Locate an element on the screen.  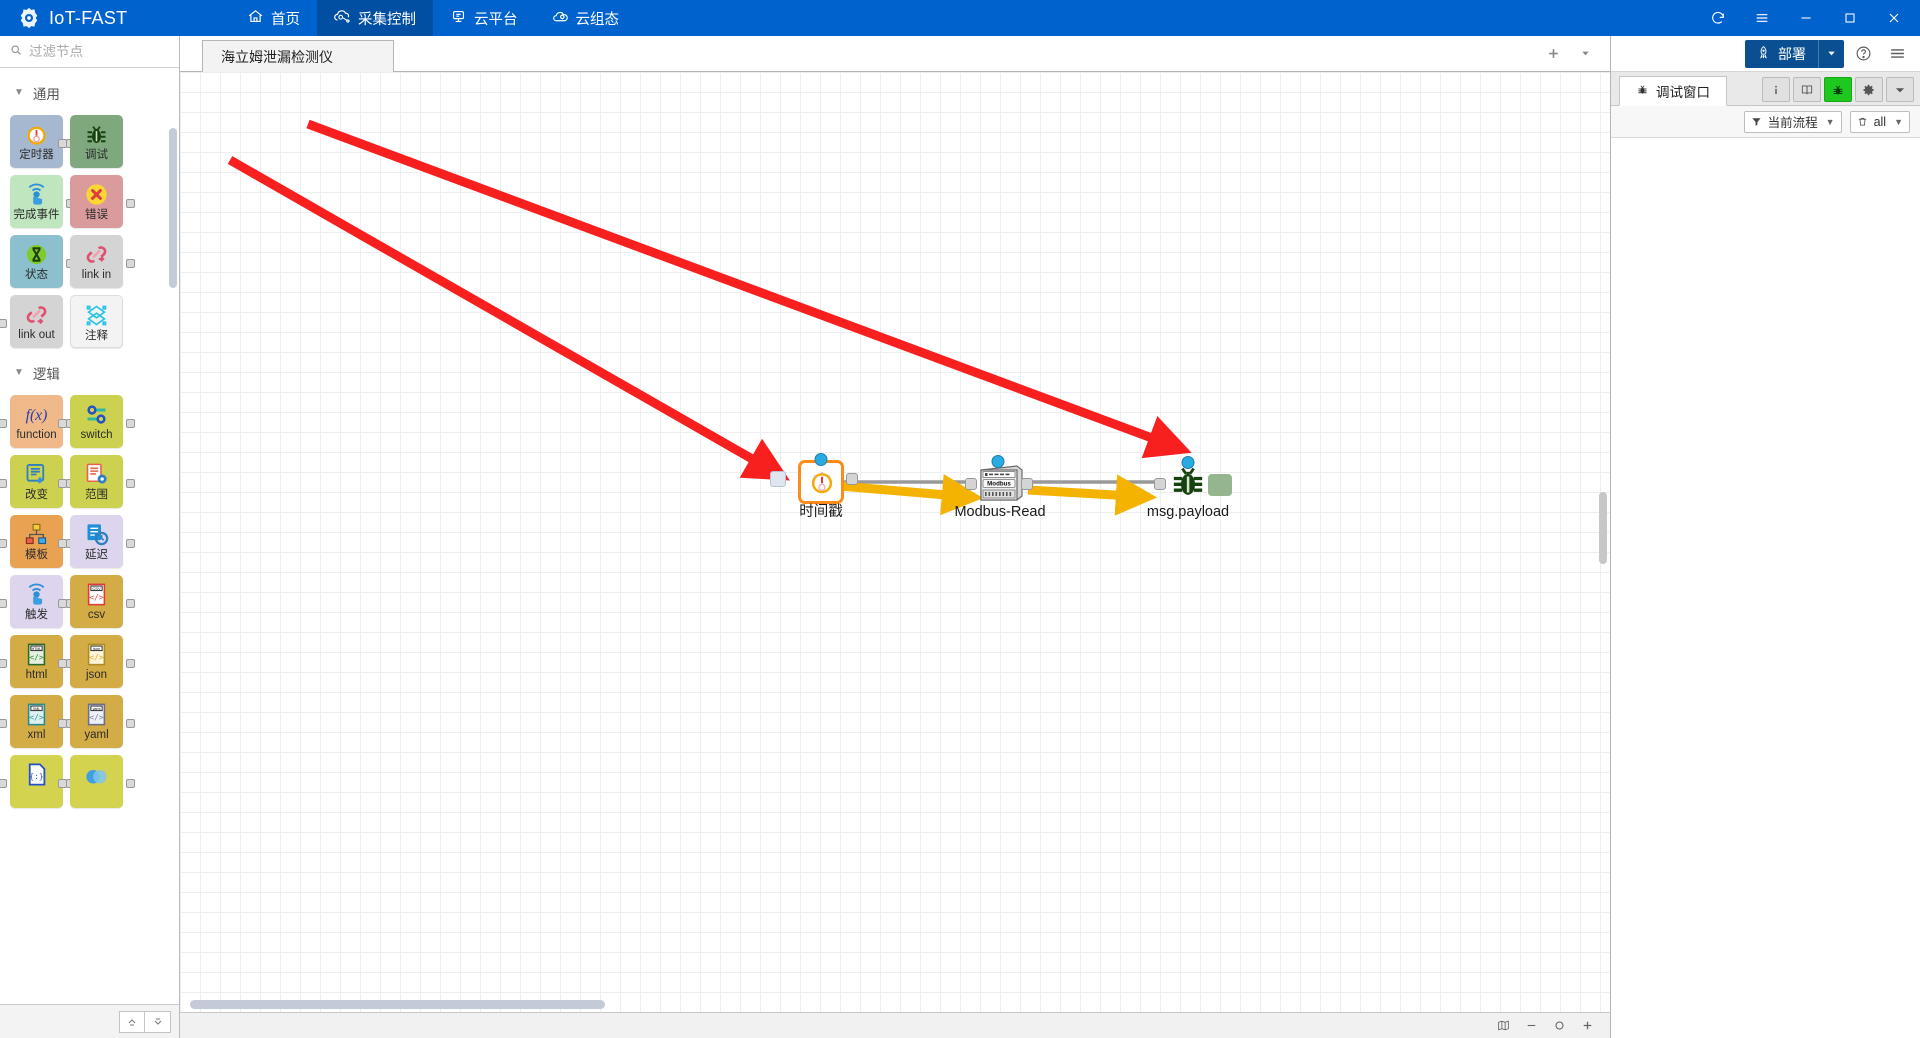
palette-node-link-in: link in is located at coordinates (102, 261).